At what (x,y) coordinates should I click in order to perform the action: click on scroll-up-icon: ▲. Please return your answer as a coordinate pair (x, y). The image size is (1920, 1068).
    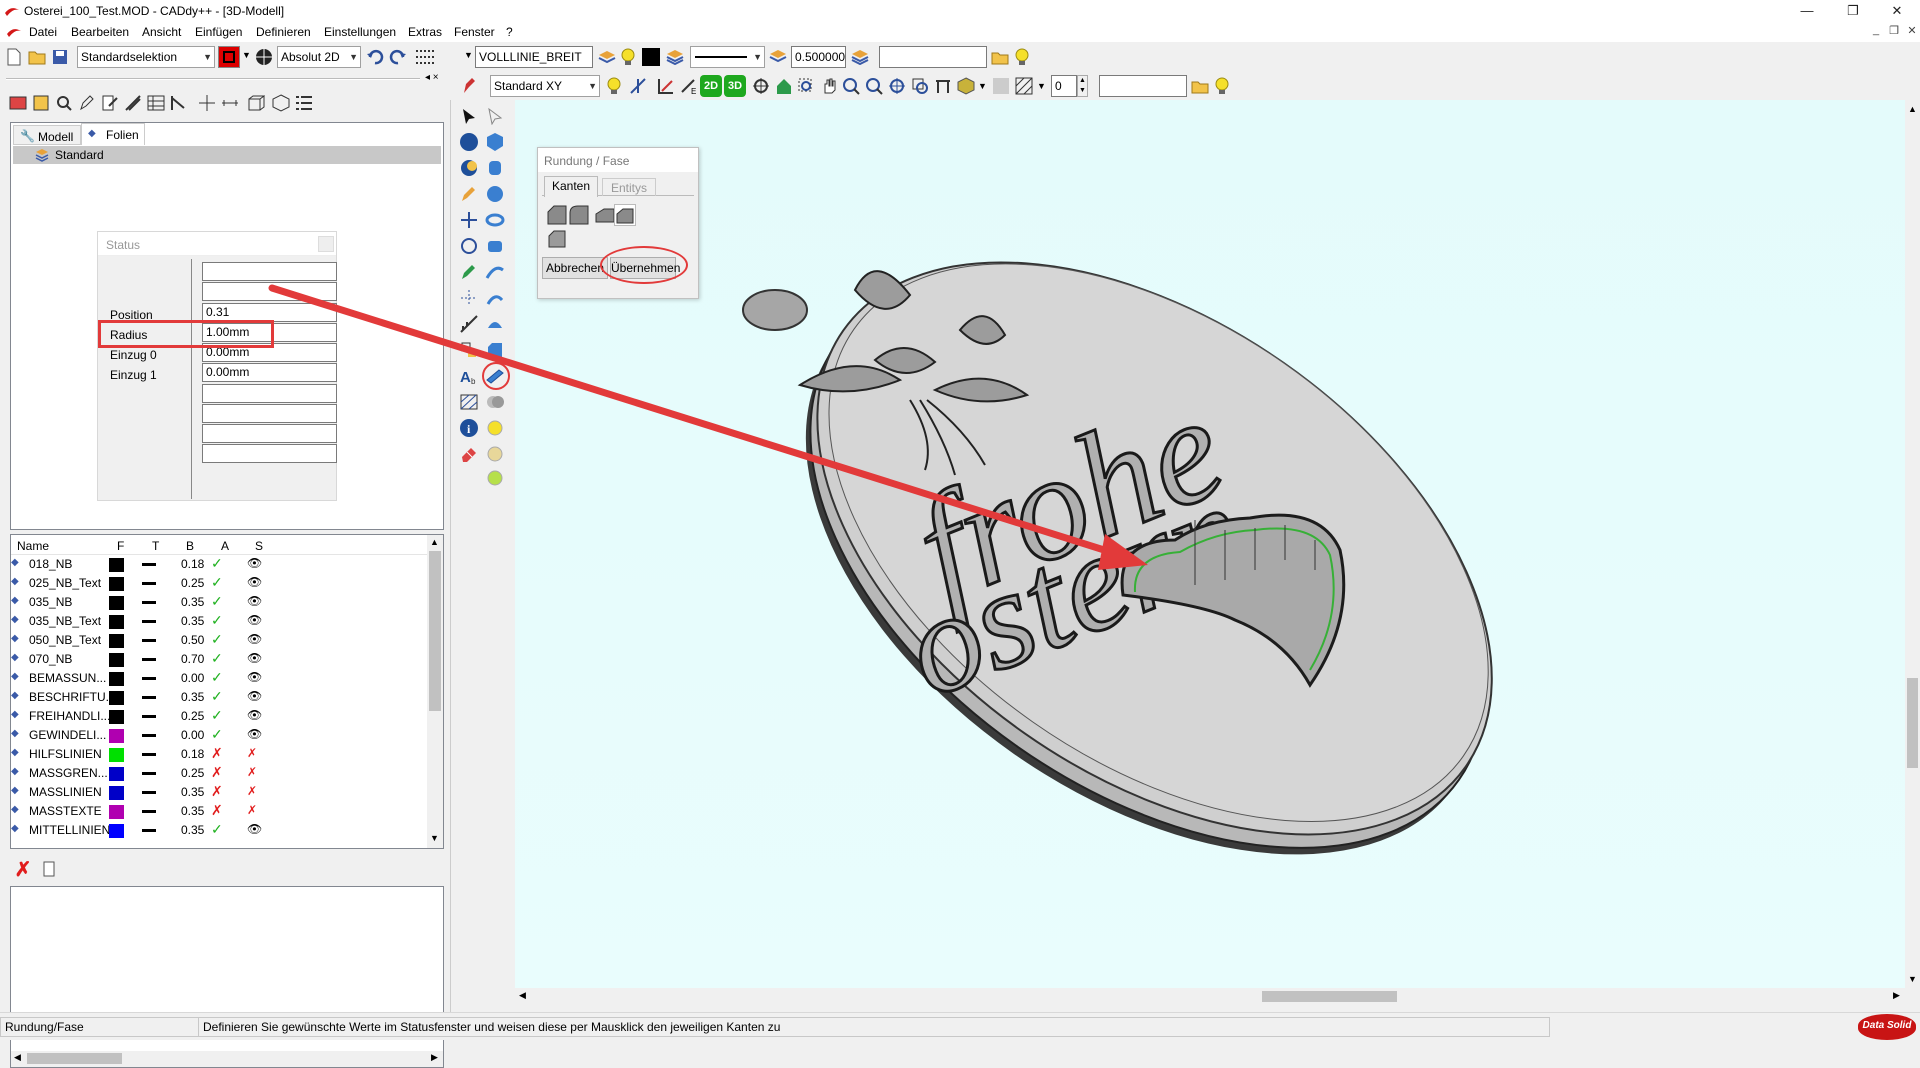
    Looking at the image, I should click on (434, 542).